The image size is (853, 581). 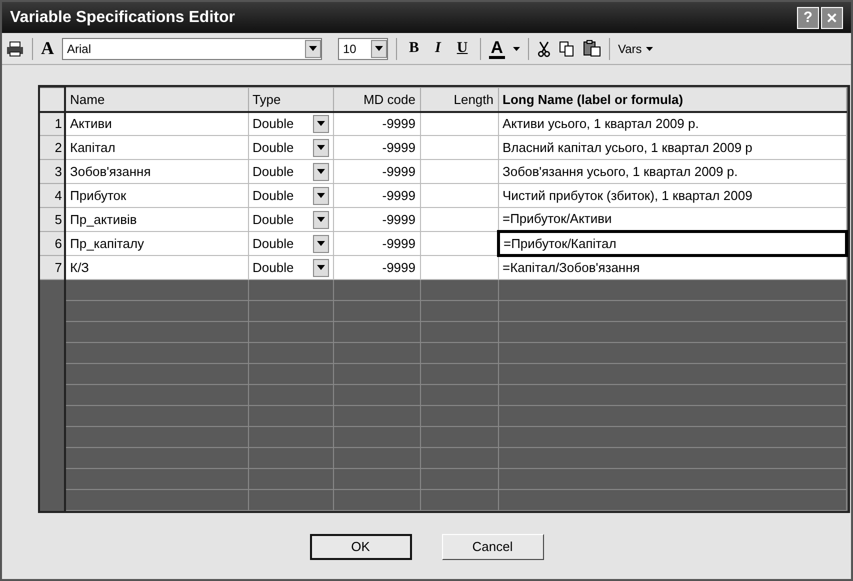 What do you see at coordinates (832, 17) in the screenshot?
I see `close-button: ✕` at bounding box center [832, 17].